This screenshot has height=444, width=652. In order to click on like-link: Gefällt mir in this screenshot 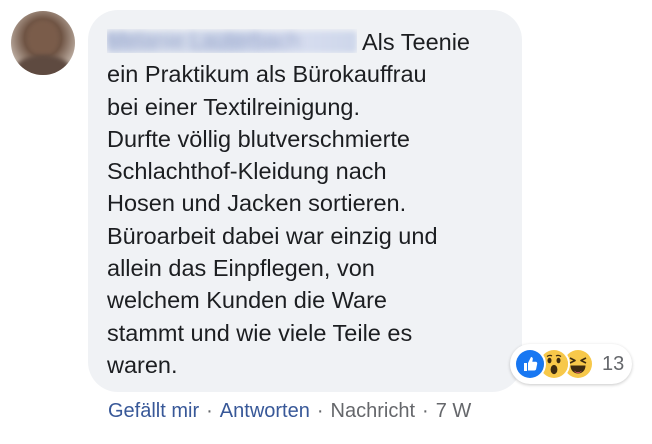, I will do `click(153, 411)`.